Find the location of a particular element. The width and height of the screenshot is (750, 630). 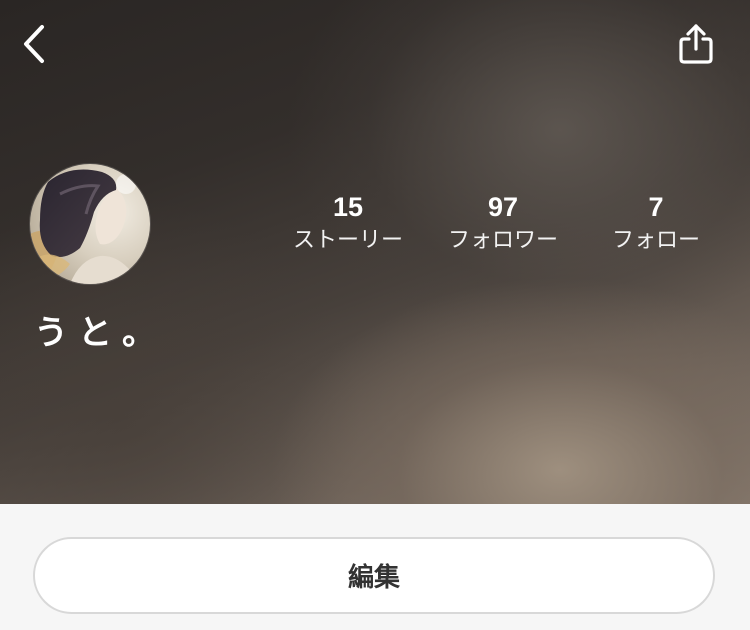

username: うと。 is located at coordinates (100, 333).